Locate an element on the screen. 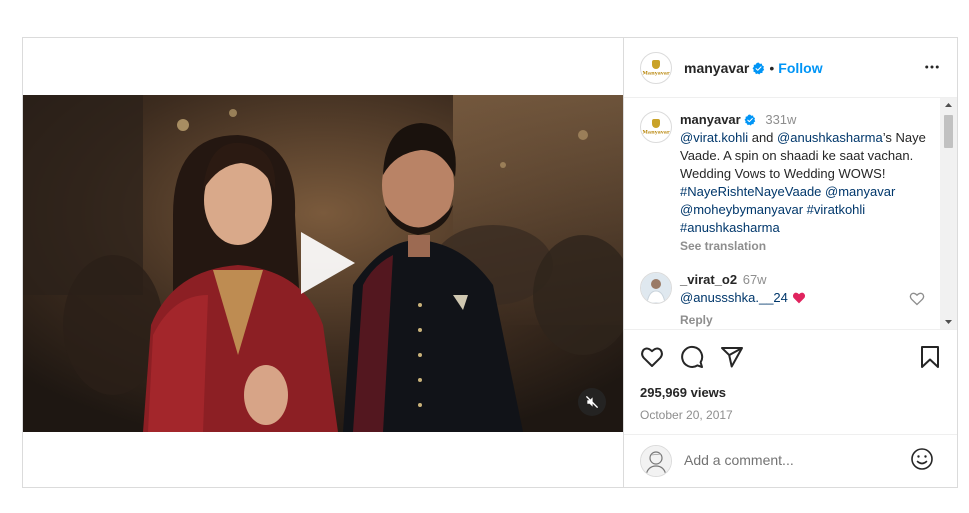 The width and height of the screenshot is (969, 513). comment-item: _virat_o2 67w @anussshka.__24 Reply is located at coordinates (790, 299).